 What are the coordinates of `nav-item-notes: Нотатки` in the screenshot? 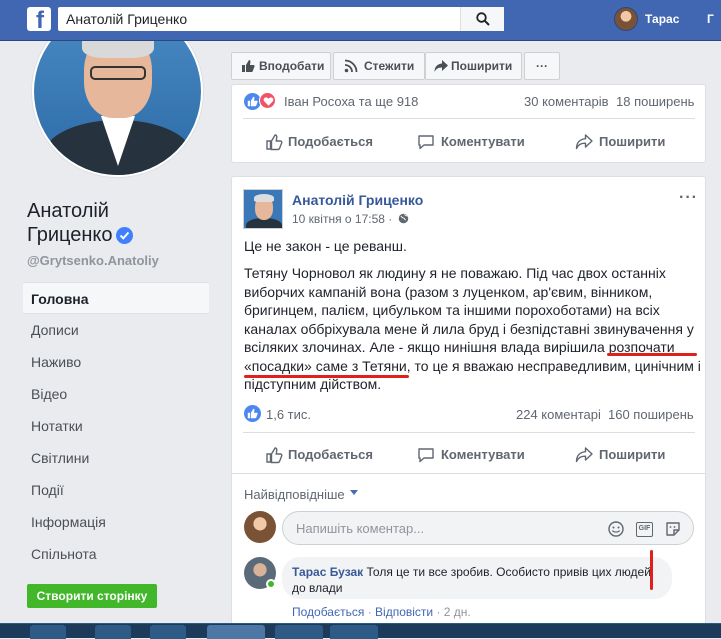 It's located at (116, 426).